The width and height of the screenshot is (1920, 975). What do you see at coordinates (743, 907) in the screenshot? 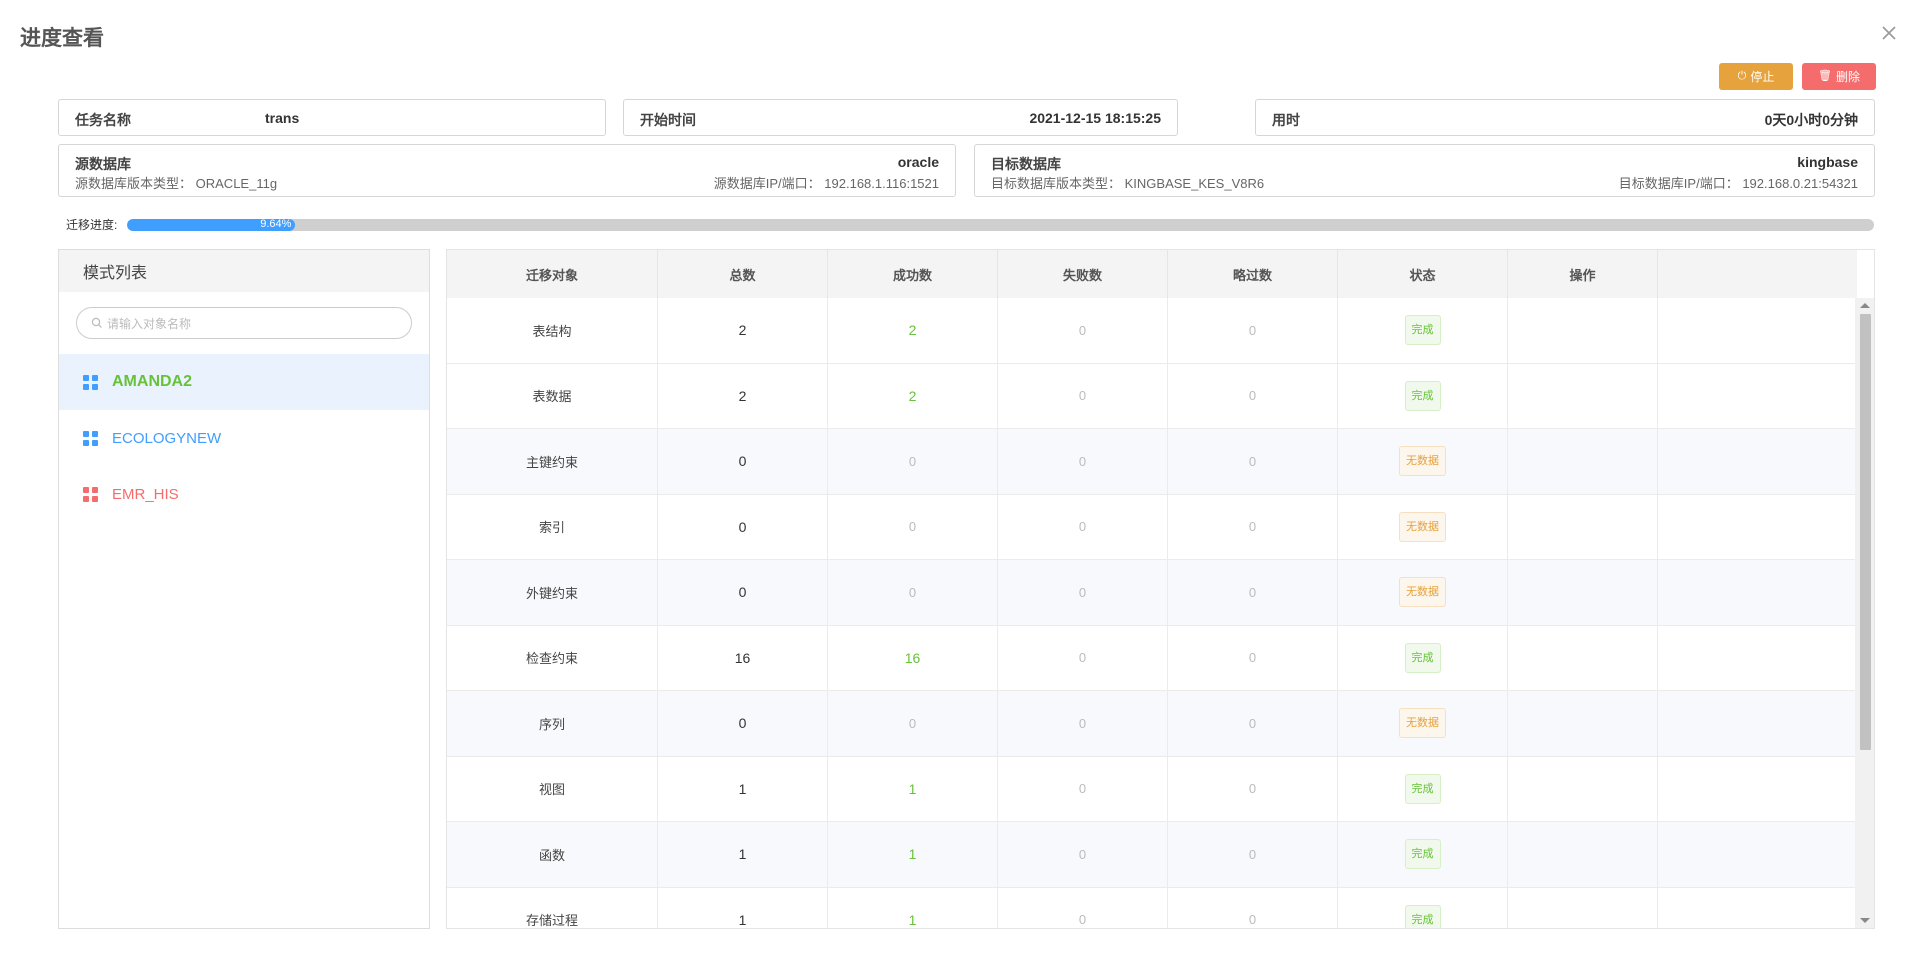
I see `cell-total: 1` at bounding box center [743, 907].